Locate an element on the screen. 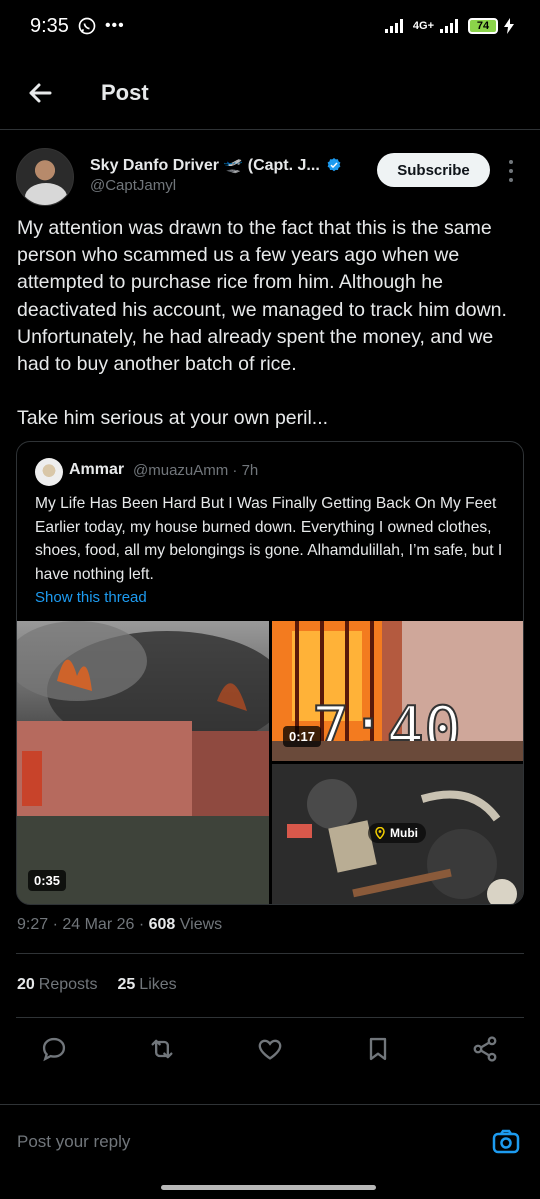  bookmark-icon is located at coordinates (378, 1049).